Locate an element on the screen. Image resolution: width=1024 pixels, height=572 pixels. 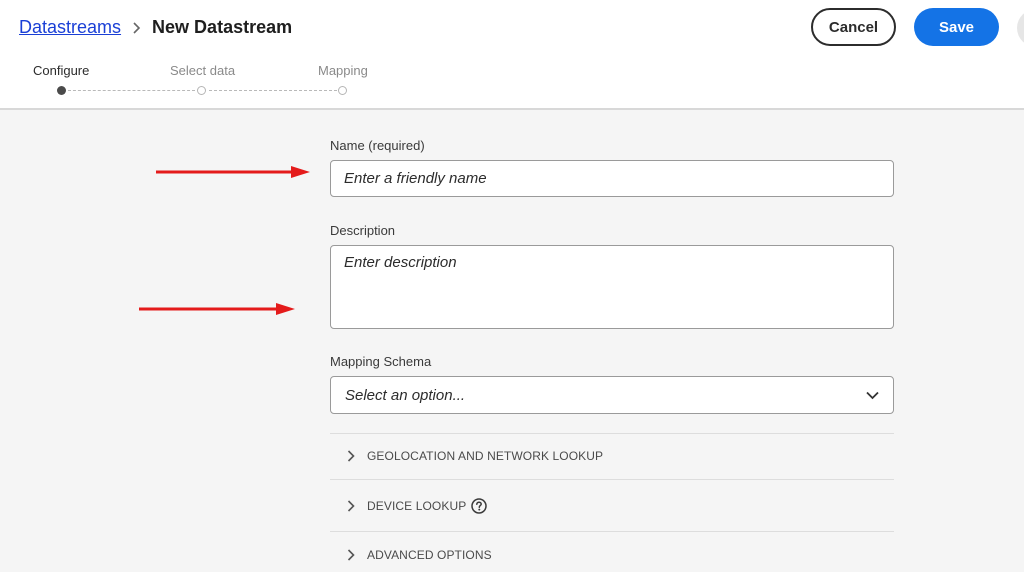
section-geolocation-network-lookup: GEOLOCATION AND NETWORK LOOKUP is located at coordinates (612, 456).